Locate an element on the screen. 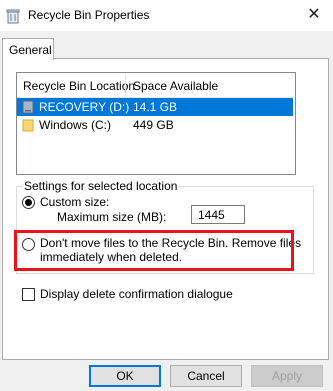 The width and height of the screenshot is (333, 391). confirm-delete-checkbox is located at coordinates (28, 294).